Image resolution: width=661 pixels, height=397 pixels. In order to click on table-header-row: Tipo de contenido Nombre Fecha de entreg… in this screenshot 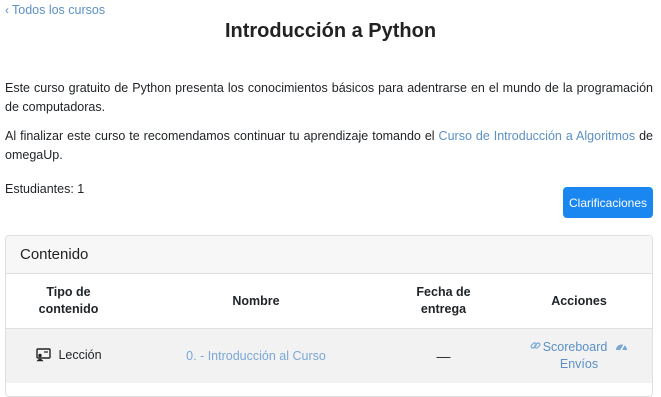, I will do `click(329, 301)`.